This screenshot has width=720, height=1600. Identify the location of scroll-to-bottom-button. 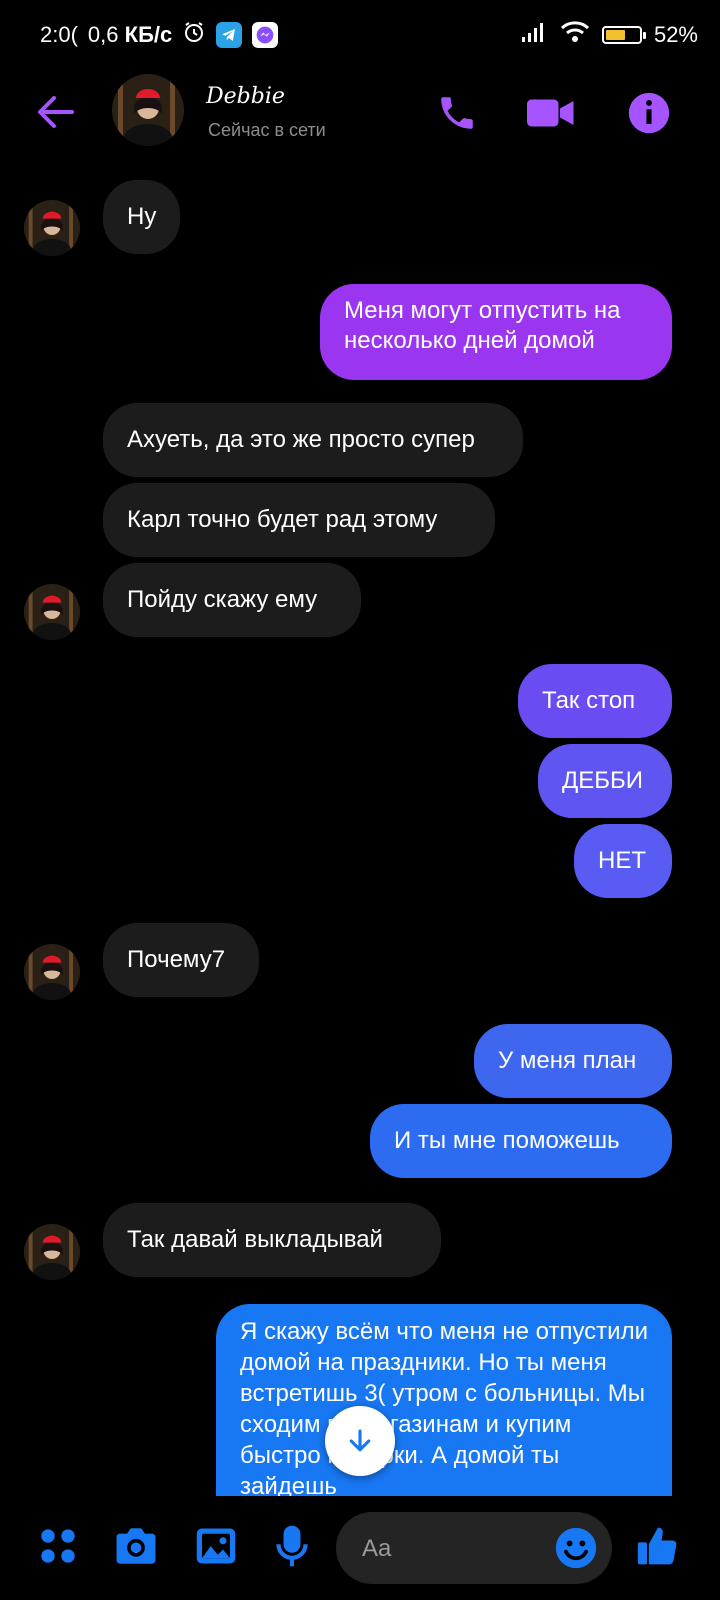
(360, 1441).